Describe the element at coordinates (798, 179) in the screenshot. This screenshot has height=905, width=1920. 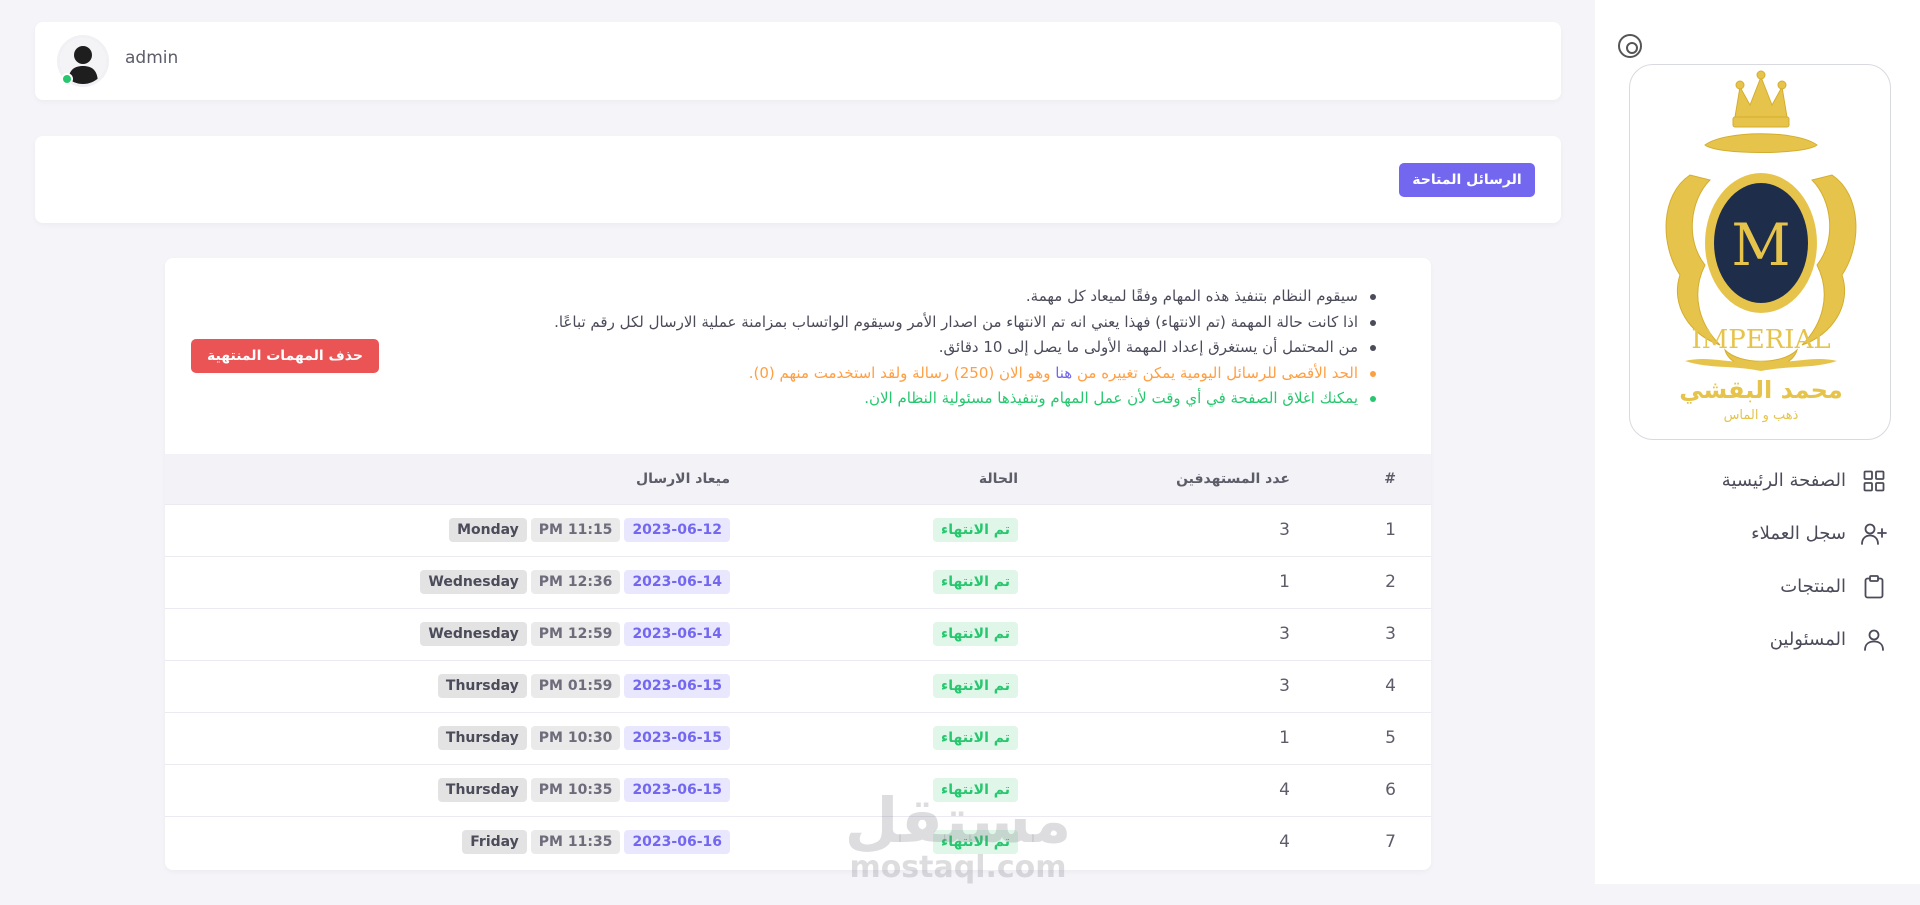
I see `action-bar: الرسائل المتاحة` at that location.